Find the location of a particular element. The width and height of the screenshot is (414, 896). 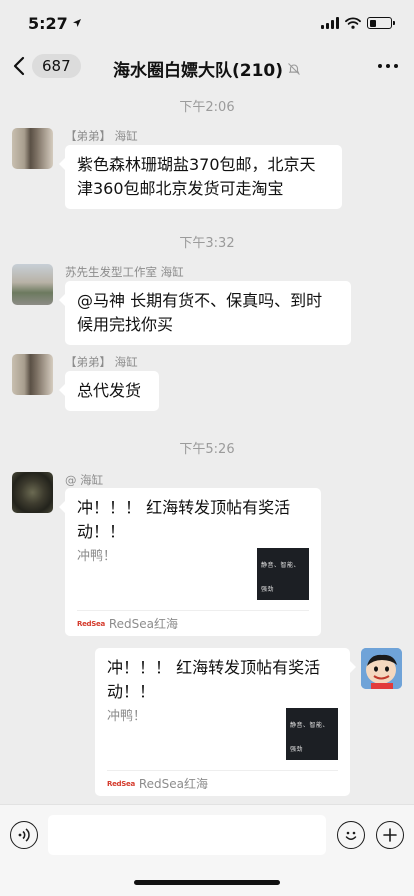

message-text-line: 紫色森林珊瑚盐370包邮，北京天 is located at coordinates (196, 164).